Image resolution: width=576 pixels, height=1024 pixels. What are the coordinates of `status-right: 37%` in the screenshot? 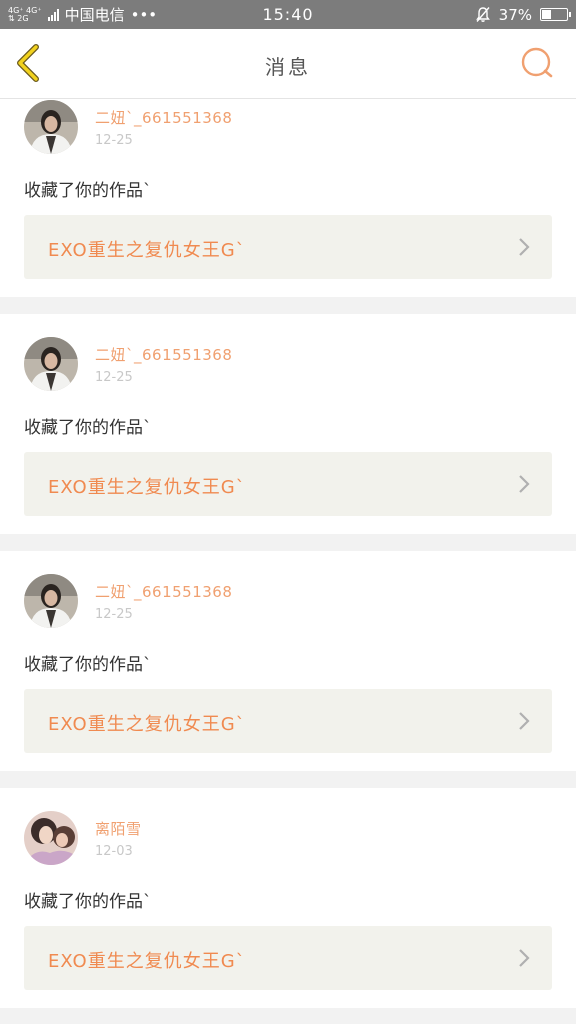 It's located at (523, 14).